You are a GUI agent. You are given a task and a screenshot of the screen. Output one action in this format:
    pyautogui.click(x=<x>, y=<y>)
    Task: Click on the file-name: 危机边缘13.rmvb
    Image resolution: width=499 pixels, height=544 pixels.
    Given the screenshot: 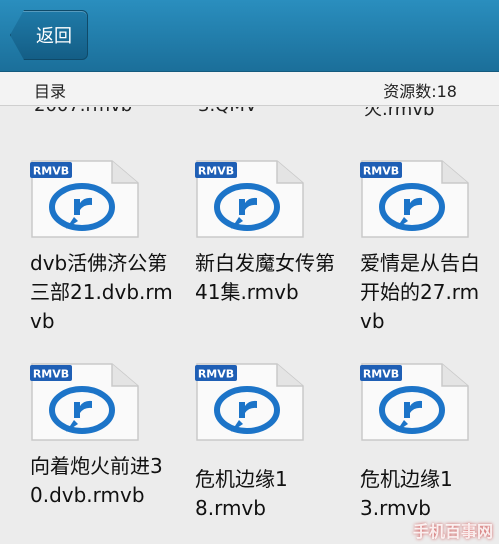 What is the action you would take?
    pyautogui.click(x=406, y=493)
    